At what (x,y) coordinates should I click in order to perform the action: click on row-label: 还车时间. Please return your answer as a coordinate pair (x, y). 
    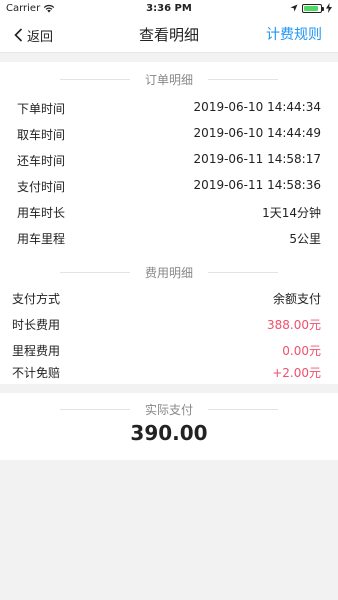
    Looking at the image, I should click on (41, 161).